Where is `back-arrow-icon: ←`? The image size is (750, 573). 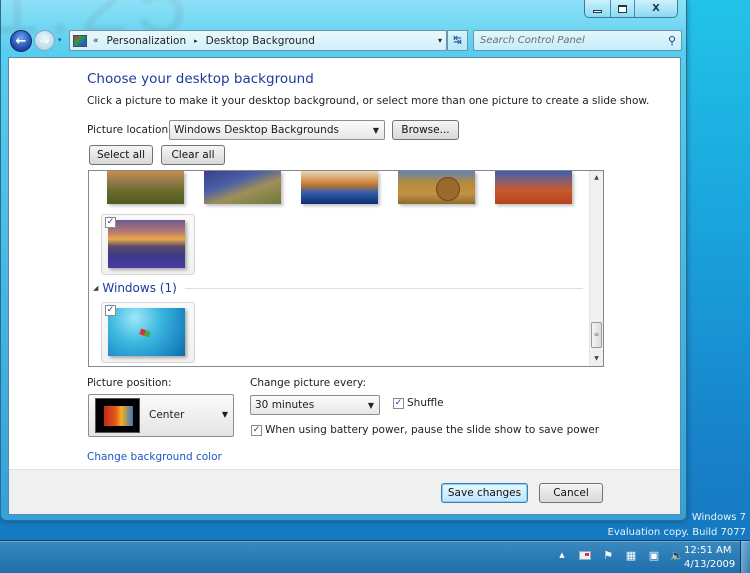 back-arrow-icon: ← is located at coordinates (21, 41).